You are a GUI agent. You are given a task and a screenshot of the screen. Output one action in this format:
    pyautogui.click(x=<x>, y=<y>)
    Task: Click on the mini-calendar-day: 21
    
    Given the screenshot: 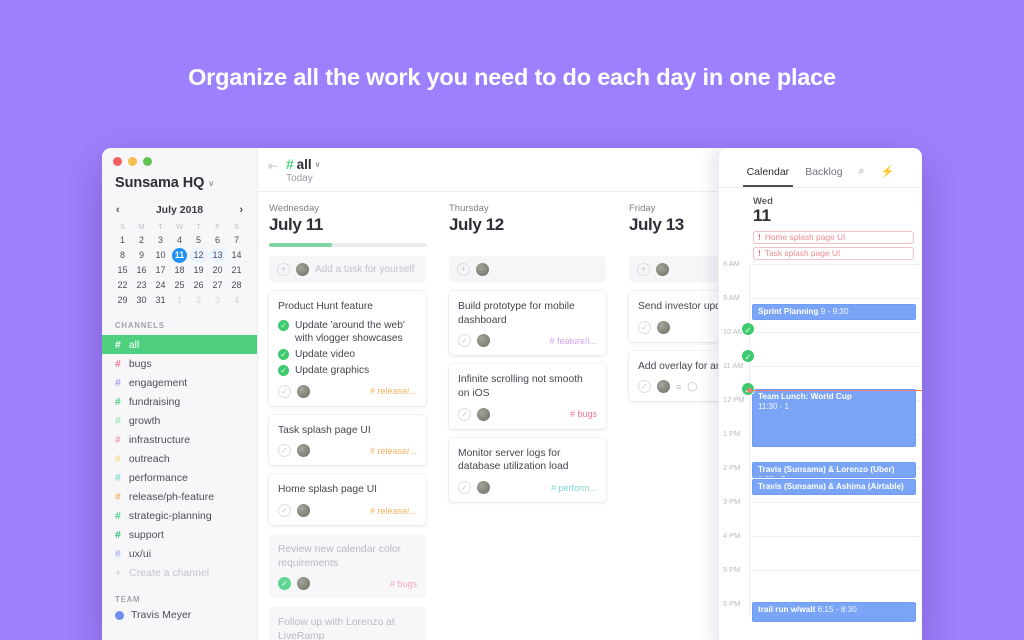 What is the action you would take?
    pyautogui.click(x=236, y=270)
    